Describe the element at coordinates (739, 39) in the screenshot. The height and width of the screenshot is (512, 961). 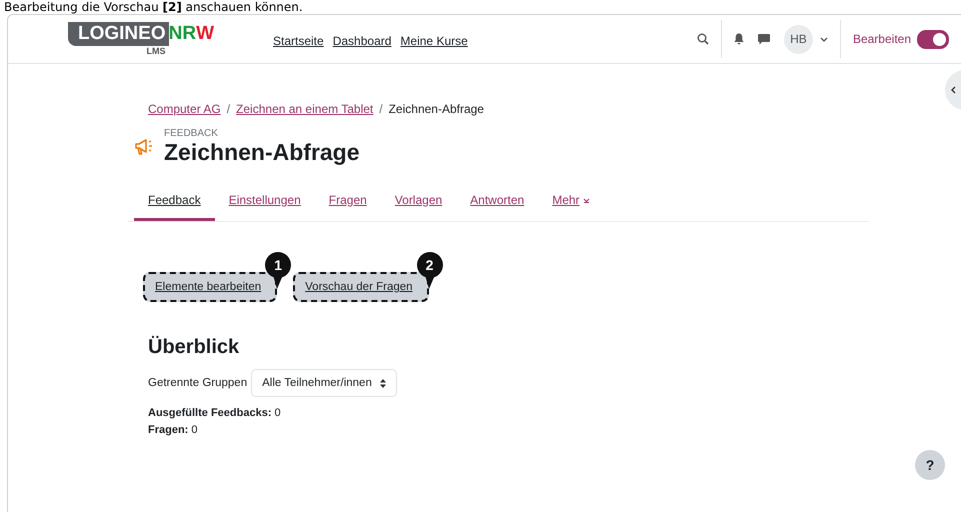
I see `bell-icon` at that location.